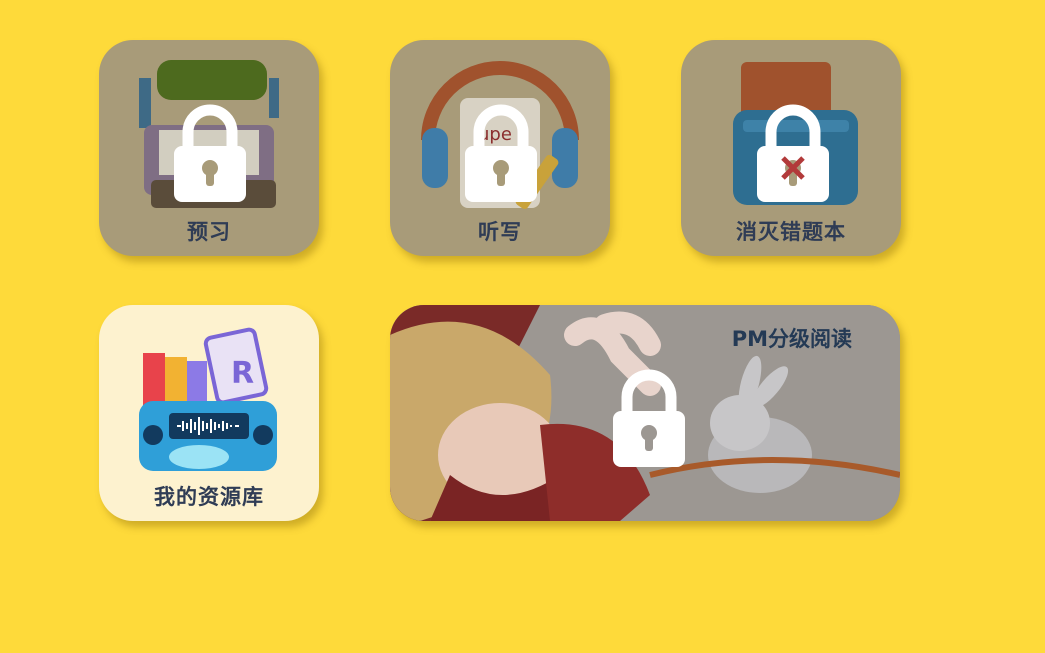  Describe the element at coordinates (209, 232) in the screenshot. I see `tile-label: 预习` at that location.